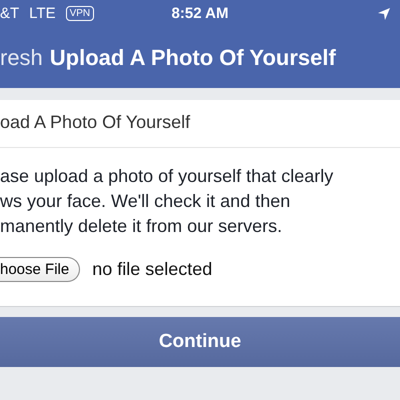 Image resolution: width=400 pixels, height=400 pixels. I want to click on vpn-badge: VPN, so click(80, 13).